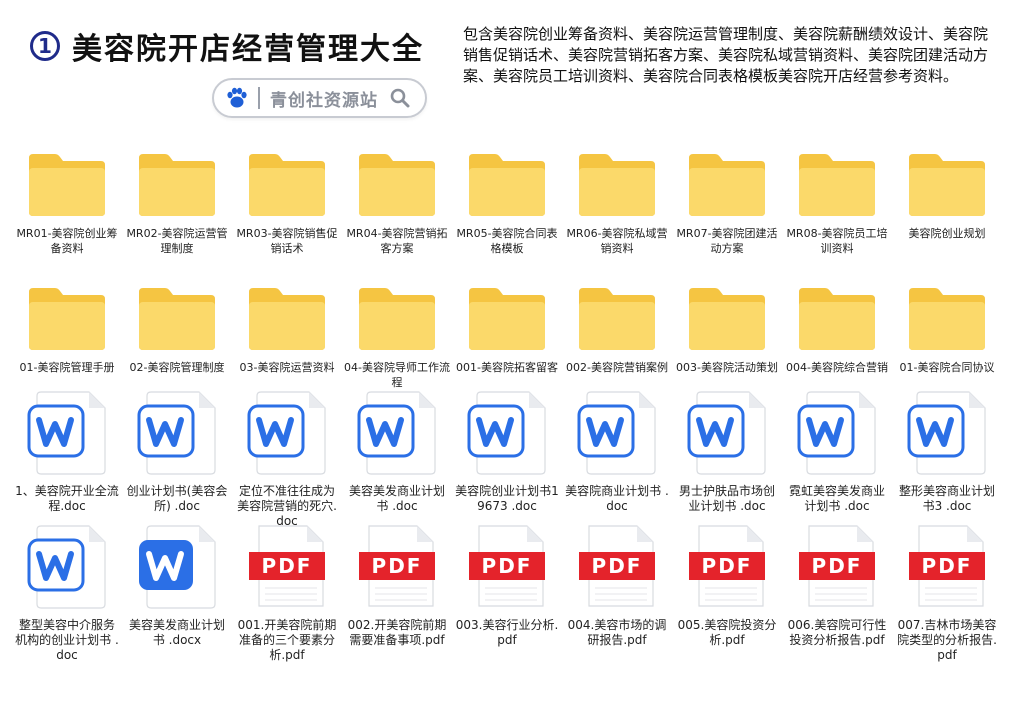  I want to click on folder-item: 004-美容院综合营销, so click(837, 329).